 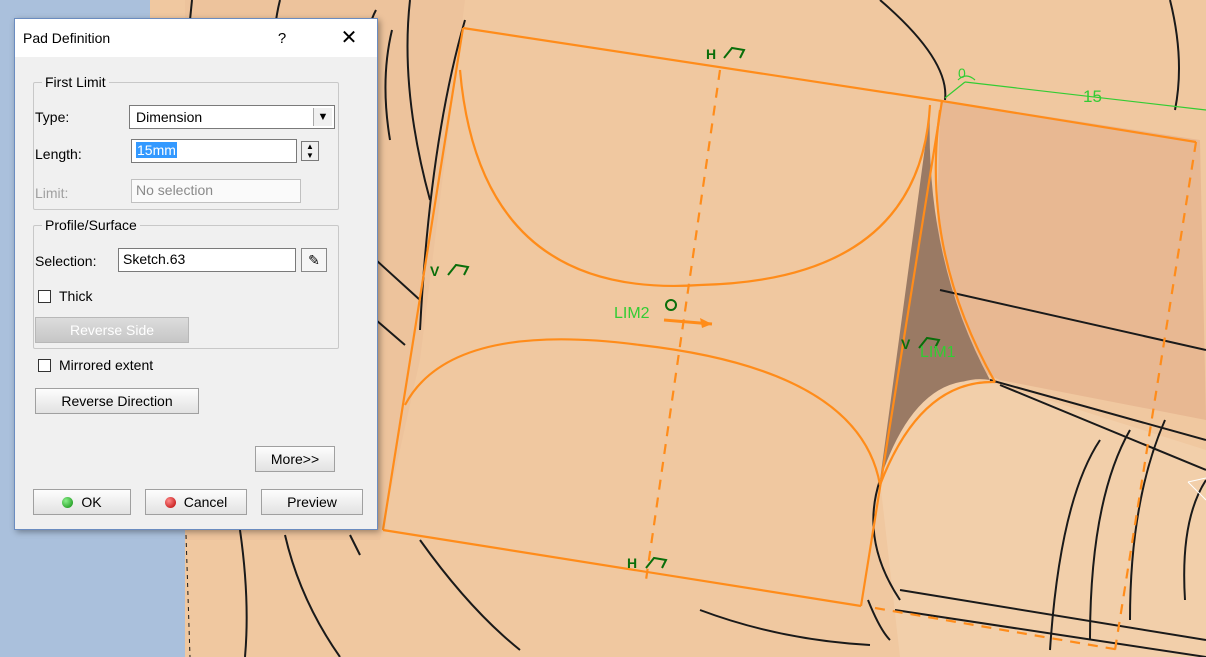 What do you see at coordinates (962, 73) in the screenshot?
I see `angle-value: 0` at bounding box center [962, 73].